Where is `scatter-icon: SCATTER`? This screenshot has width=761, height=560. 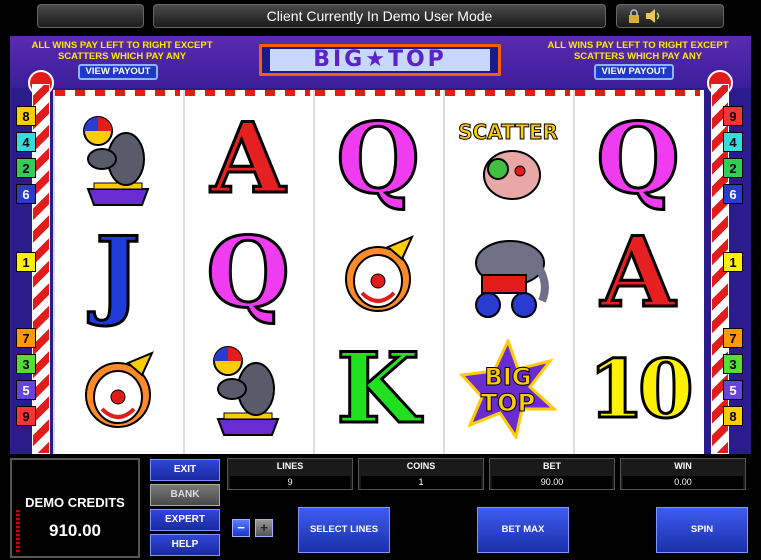
scatter-icon: SCATTER is located at coordinates (508, 160).